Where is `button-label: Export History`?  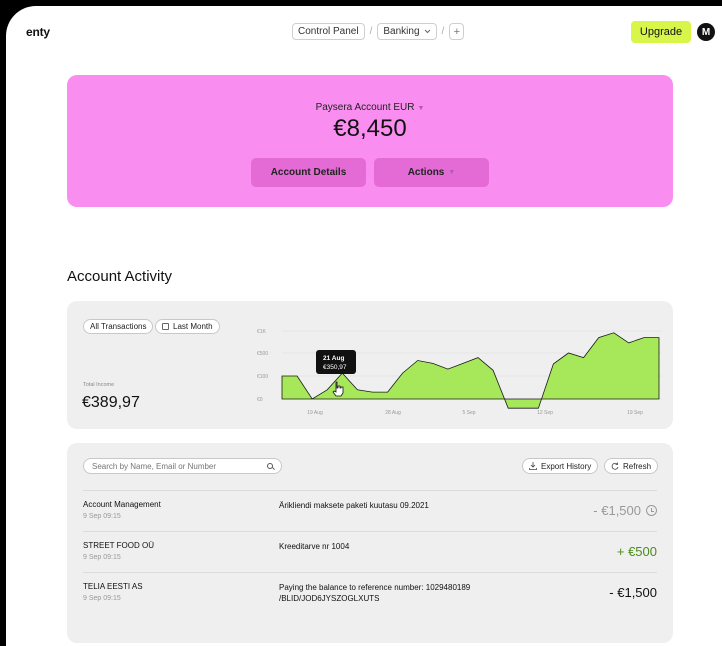
button-label: Export History is located at coordinates (566, 466).